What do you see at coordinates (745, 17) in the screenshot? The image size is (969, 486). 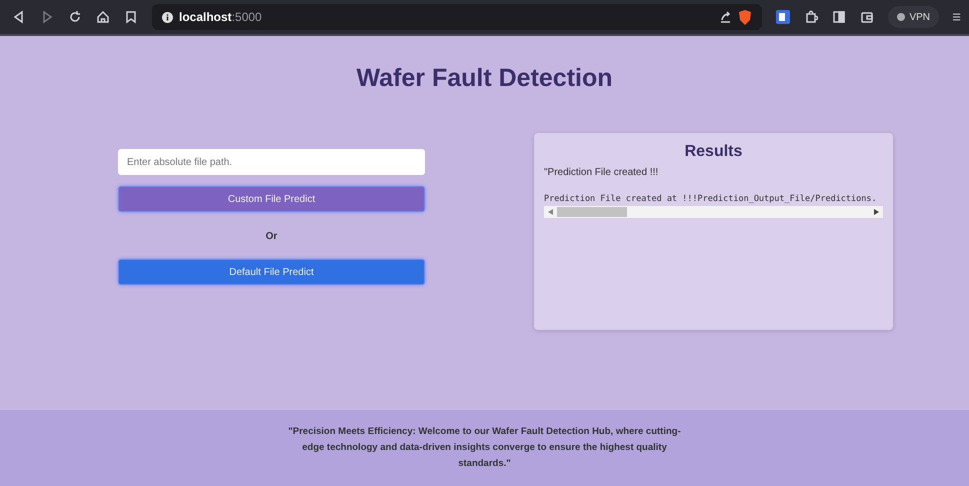 I see `shield-icon` at bounding box center [745, 17].